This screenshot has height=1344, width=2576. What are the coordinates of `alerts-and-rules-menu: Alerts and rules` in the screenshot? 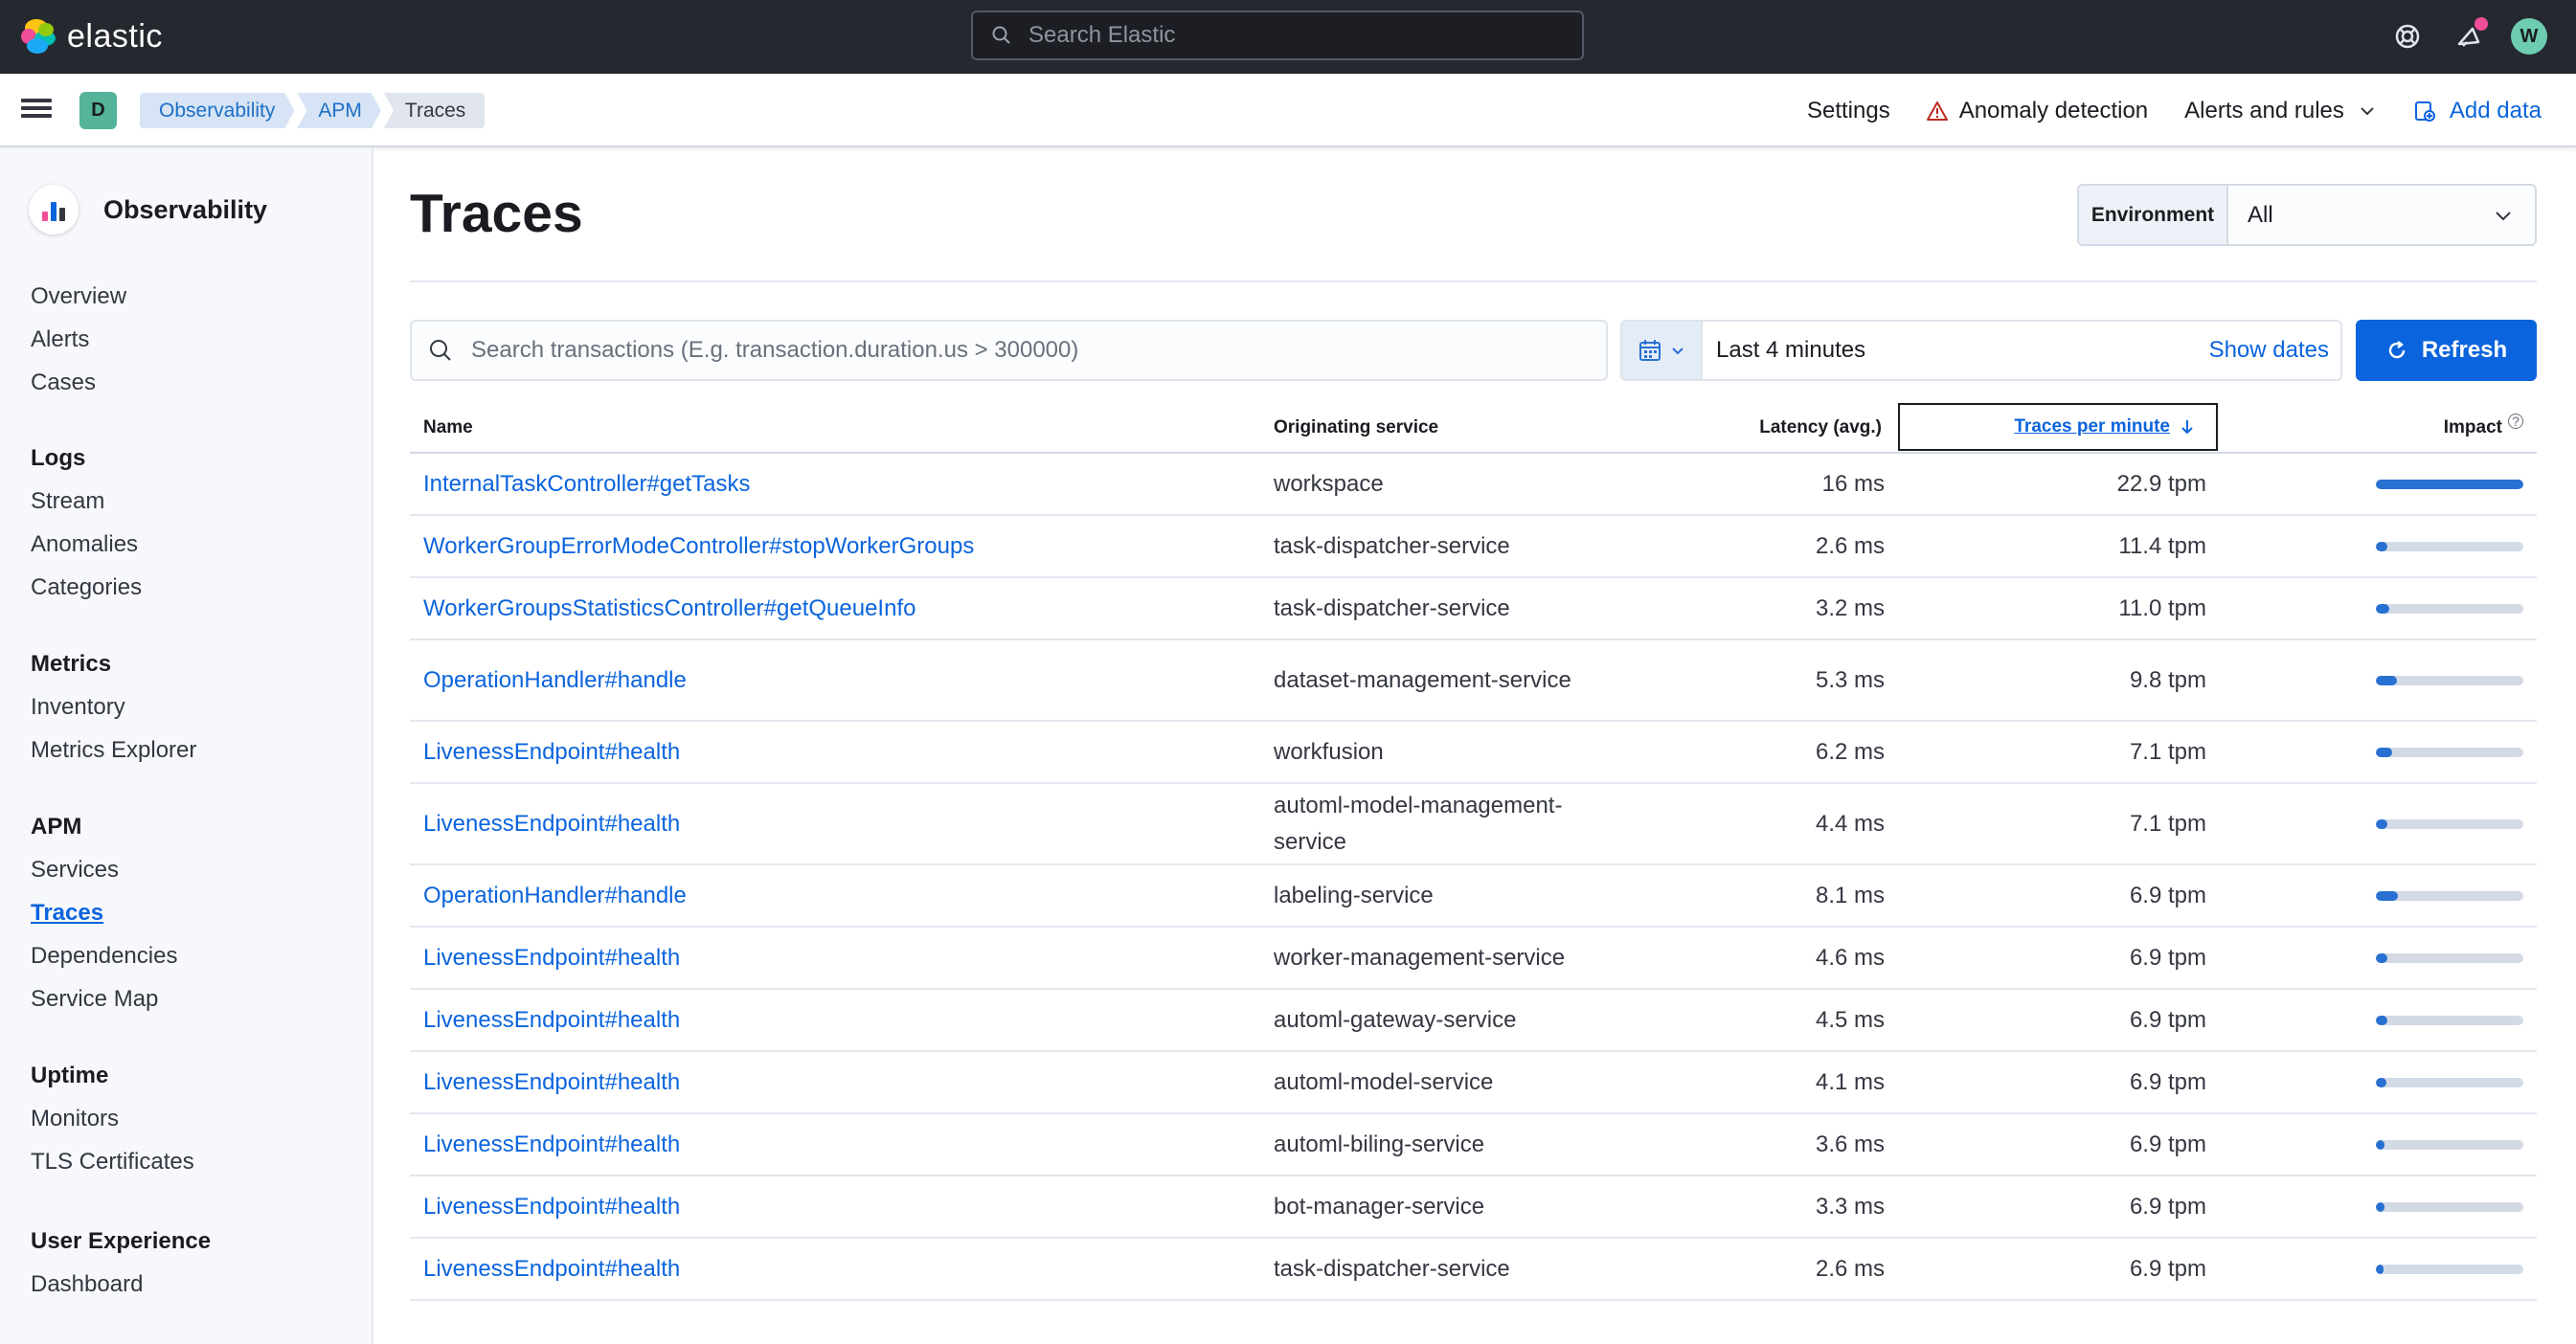 It's located at (2280, 111).